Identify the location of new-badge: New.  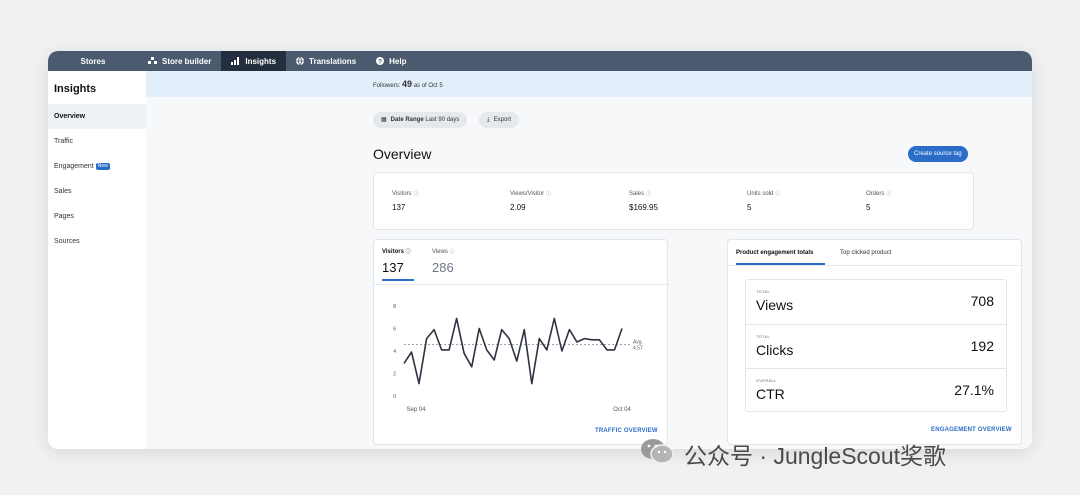
(102, 166).